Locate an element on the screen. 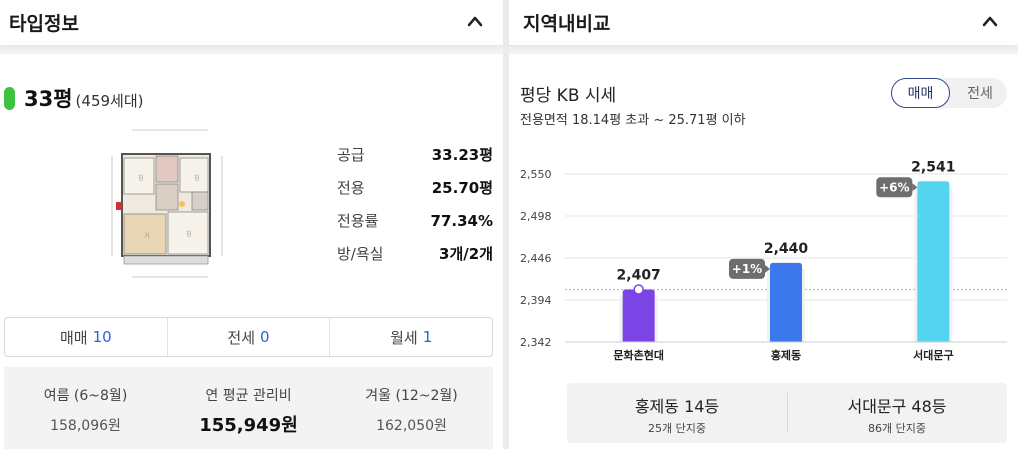 Image resolution: width=1018 pixels, height=449 pixels. x-tick-label: 홍제동 is located at coordinates (786, 355).